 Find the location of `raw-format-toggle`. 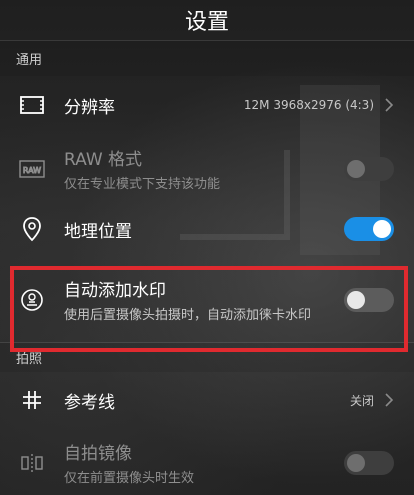

raw-format-toggle is located at coordinates (369, 169).